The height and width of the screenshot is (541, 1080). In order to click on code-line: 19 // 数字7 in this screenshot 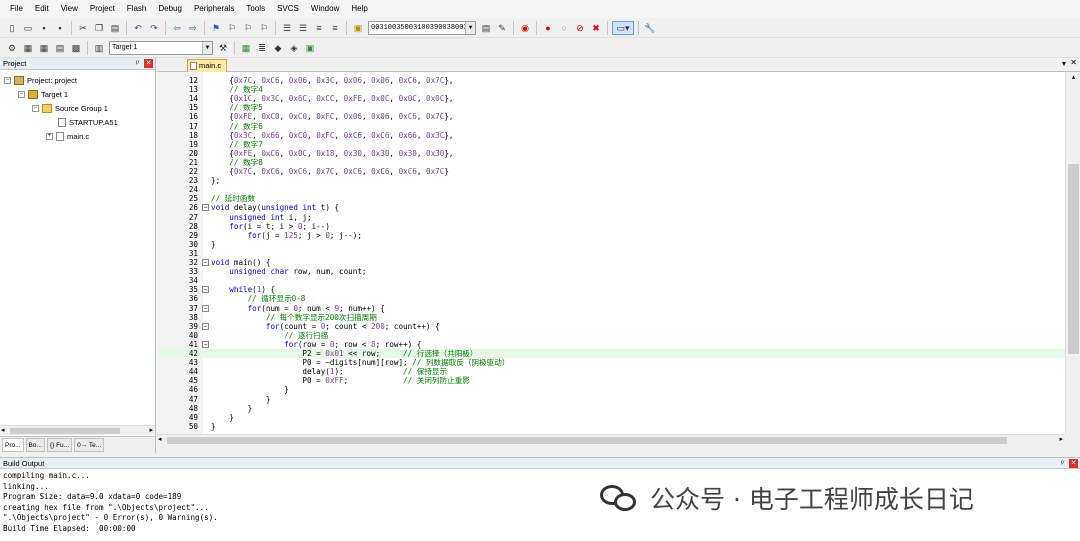, I will do `click(611, 144)`.